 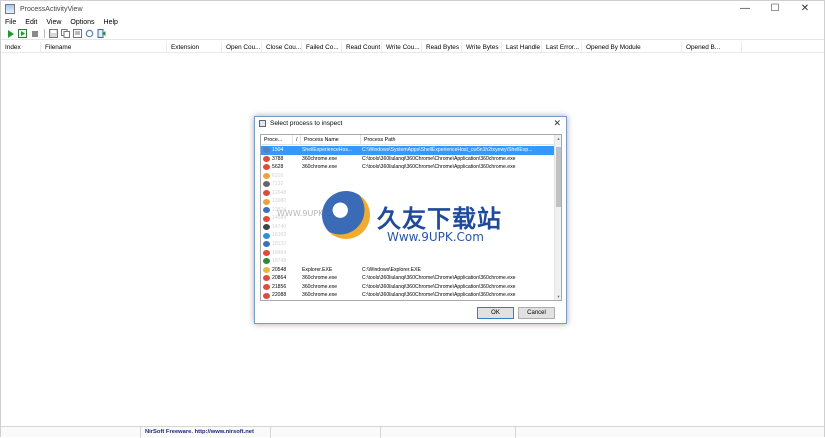 I want to click on column-index: Index, so click(x=21, y=47).